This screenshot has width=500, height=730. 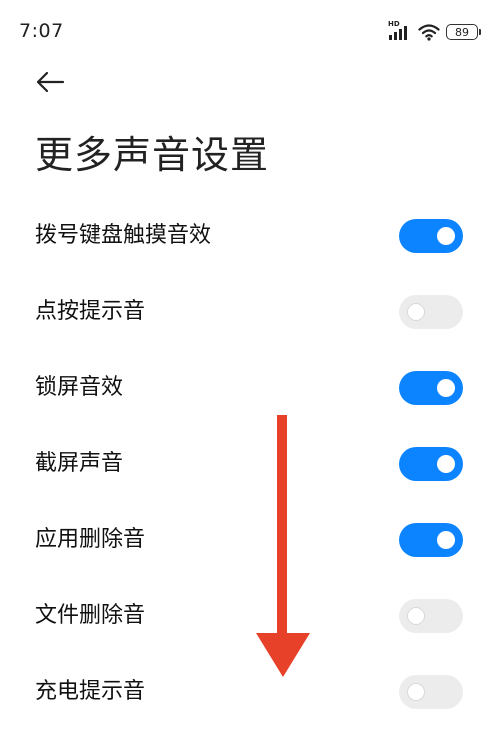 I want to click on setting-row-screenshot-sound: 截屏声音, so click(x=250, y=464).